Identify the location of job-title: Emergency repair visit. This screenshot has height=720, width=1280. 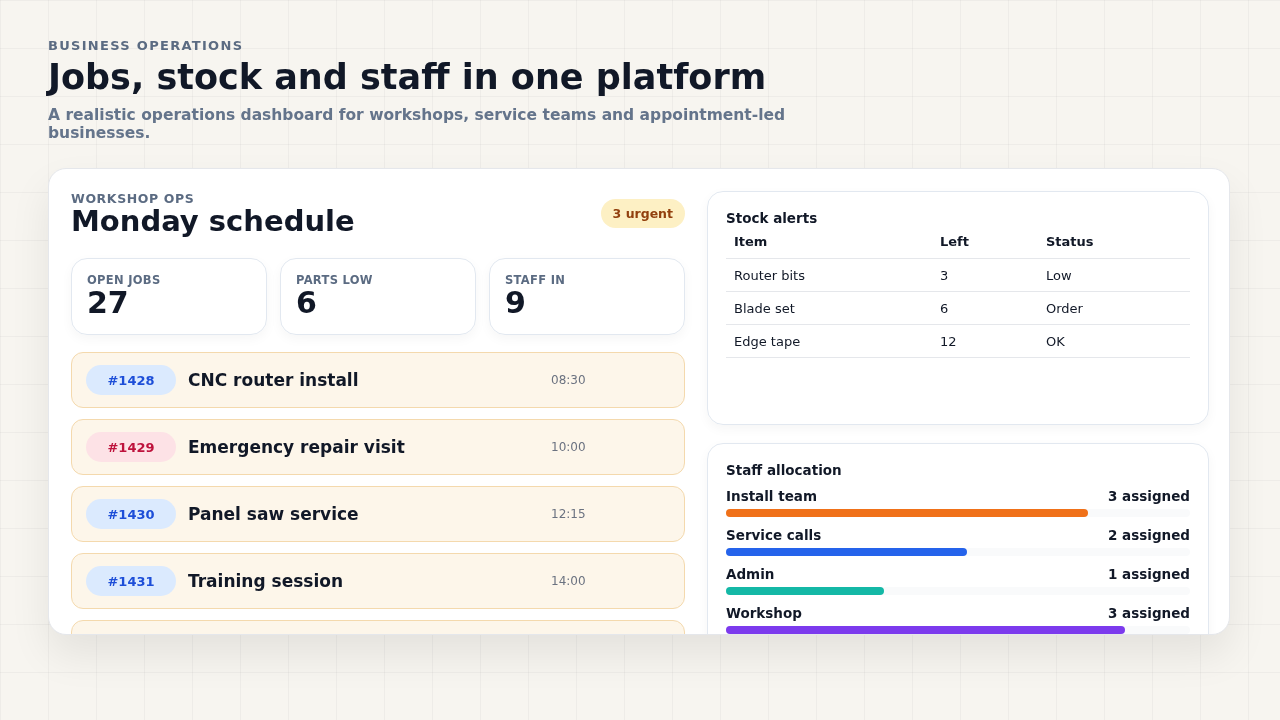
(297, 447).